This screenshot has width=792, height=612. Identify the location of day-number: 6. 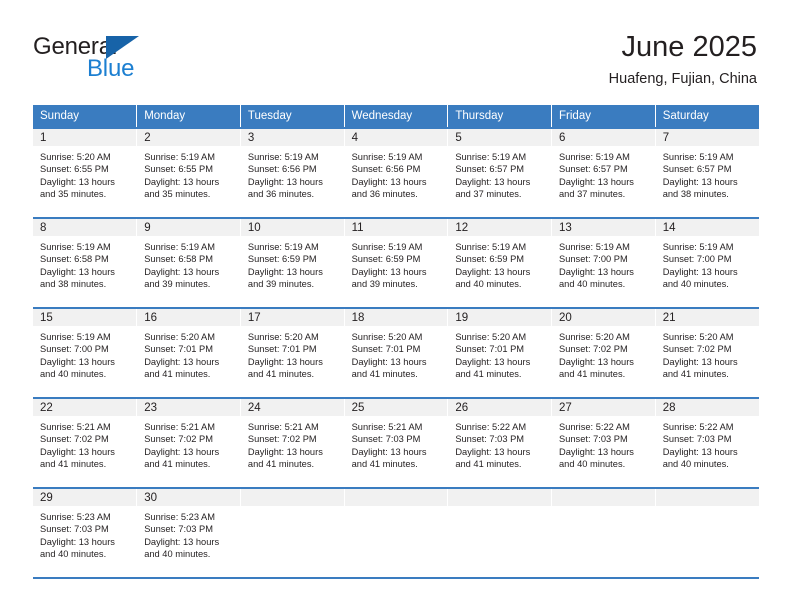
(603, 137).